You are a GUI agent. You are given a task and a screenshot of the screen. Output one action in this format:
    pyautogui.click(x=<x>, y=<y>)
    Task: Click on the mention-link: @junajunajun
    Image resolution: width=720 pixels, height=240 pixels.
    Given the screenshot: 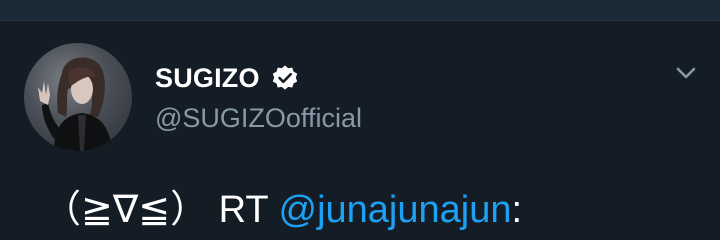 What is the action you would take?
    pyautogui.click(x=395, y=210)
    